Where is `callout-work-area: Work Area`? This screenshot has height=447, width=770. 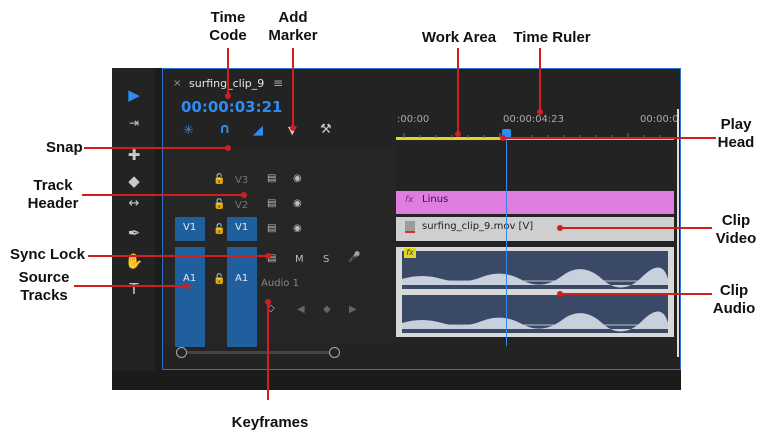 callout-work-area: Work Area is located at coordinates (459, 37).